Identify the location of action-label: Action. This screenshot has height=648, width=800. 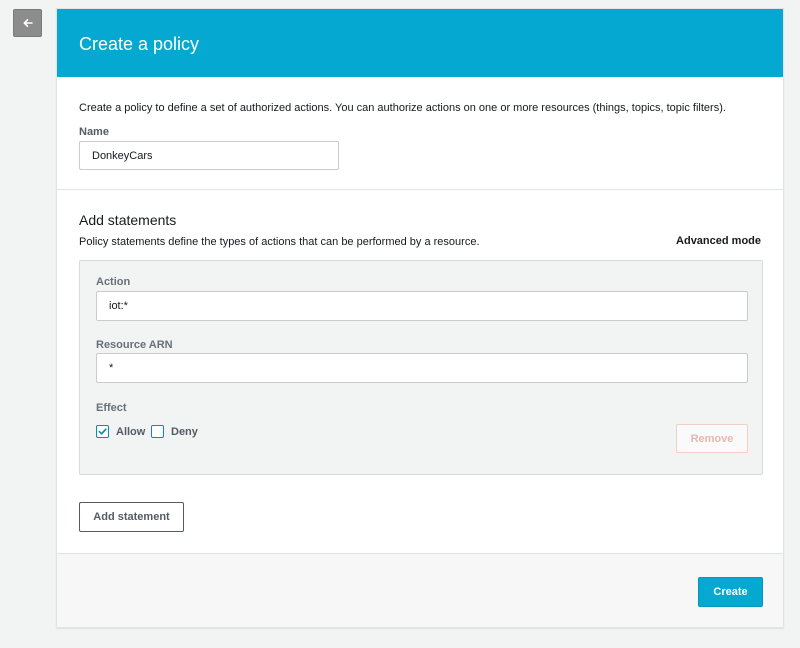
(113, 282).